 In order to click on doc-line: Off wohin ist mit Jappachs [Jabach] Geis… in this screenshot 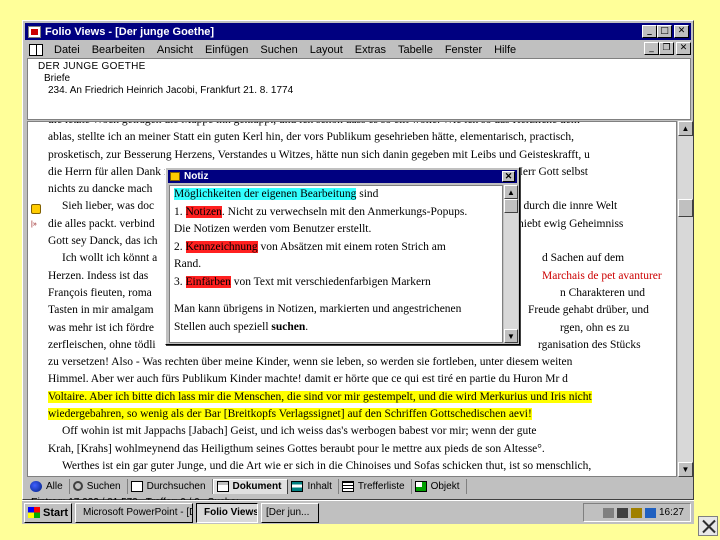, I will do `click(299, 431)`.